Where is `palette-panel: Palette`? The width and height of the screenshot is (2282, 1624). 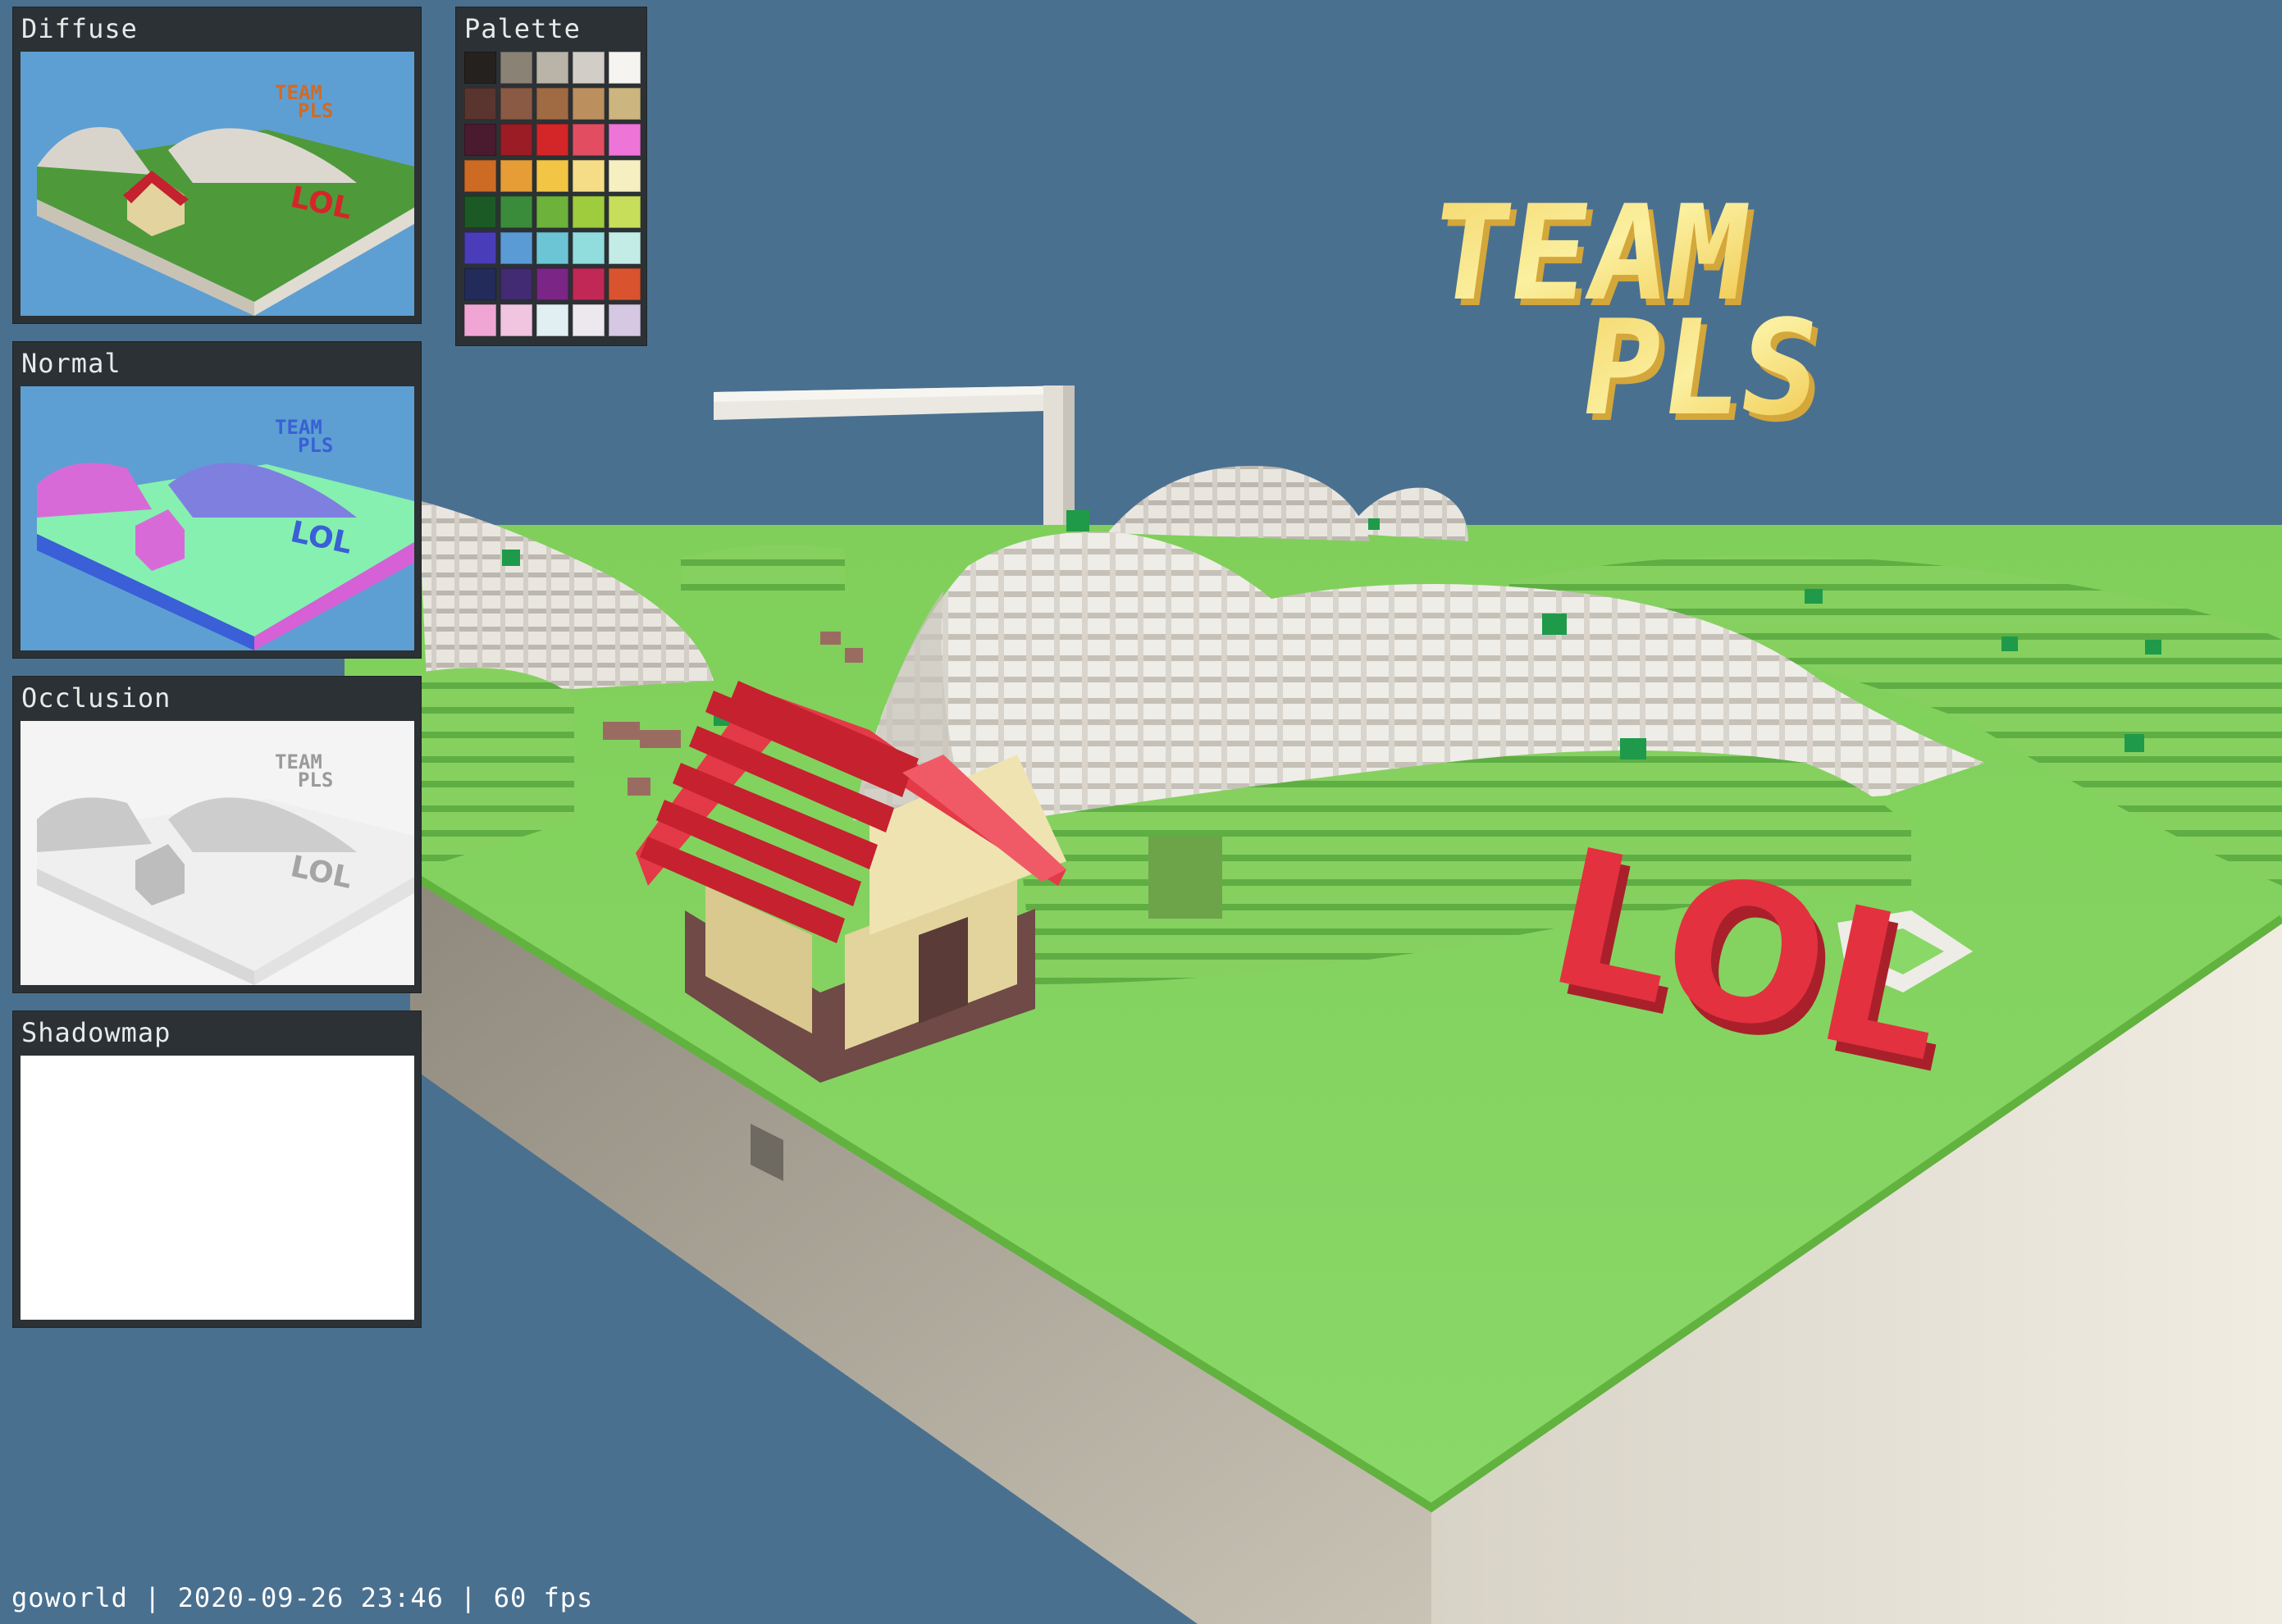 palette-panel: Palette is located at coordinates (551, 176).